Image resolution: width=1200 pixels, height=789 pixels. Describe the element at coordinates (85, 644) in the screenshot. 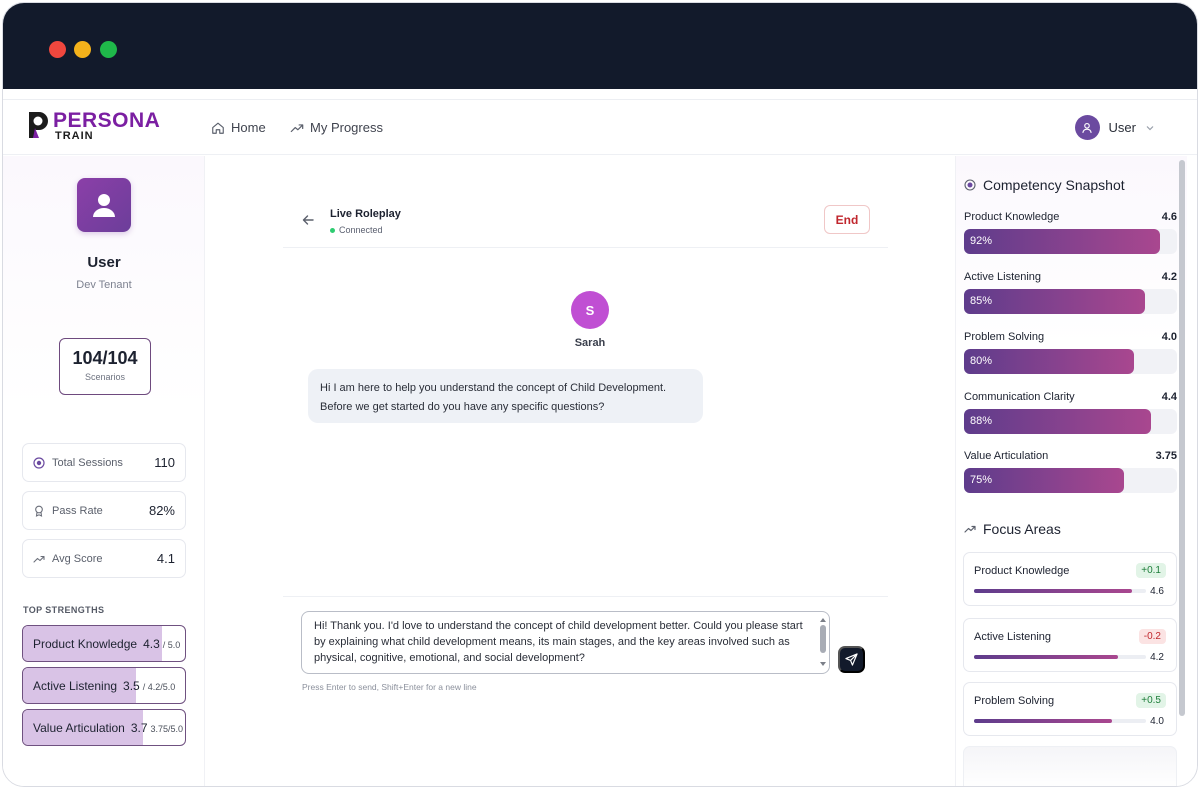

I see `strength-label: Product Knowledge` at that location.